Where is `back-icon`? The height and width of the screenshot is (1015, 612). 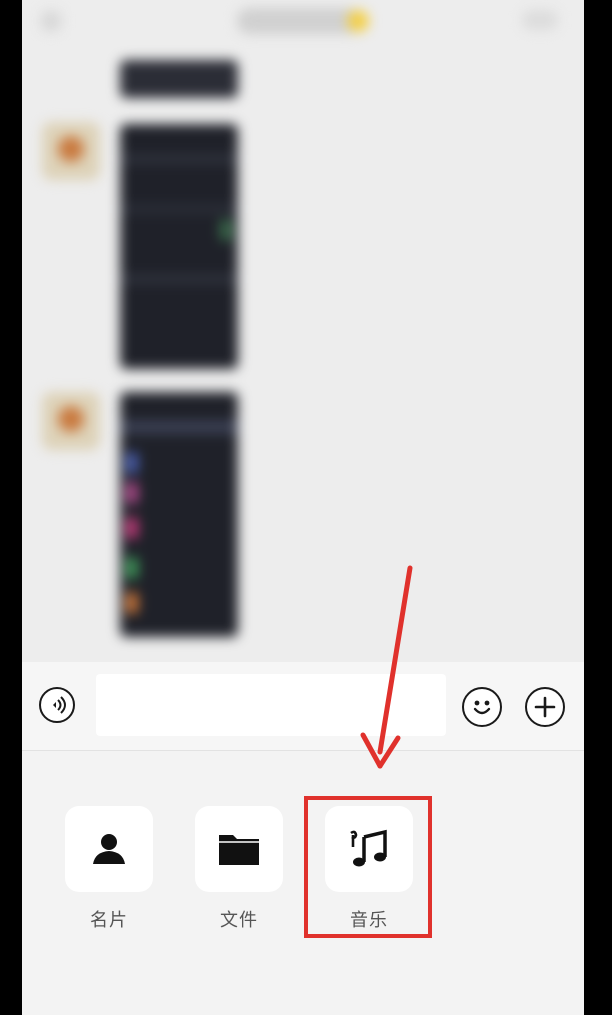
back-icon is located at coordinates (51, 21).